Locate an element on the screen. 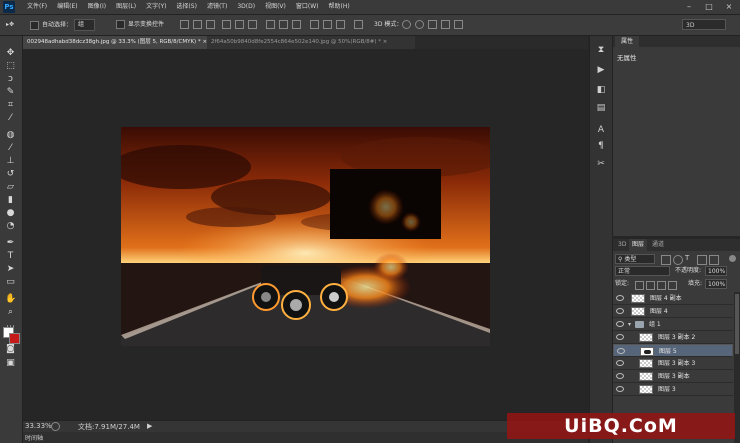 The image size is (740, 443). distribute-vcenter-icon is located at coordinates (283, 24).